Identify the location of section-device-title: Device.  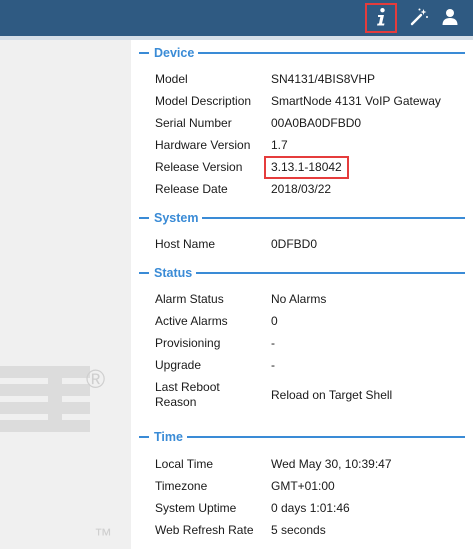
(174, 53).